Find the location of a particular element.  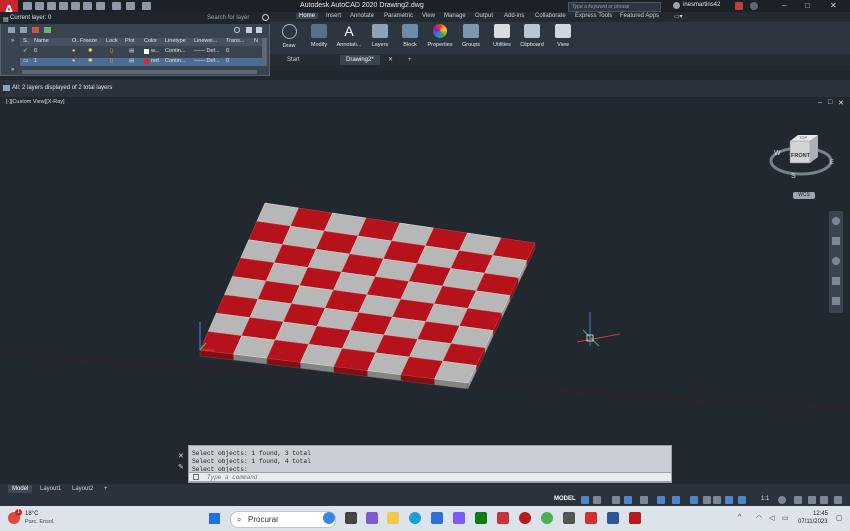

bing-chat-icon is located at coordinates (329, 518).